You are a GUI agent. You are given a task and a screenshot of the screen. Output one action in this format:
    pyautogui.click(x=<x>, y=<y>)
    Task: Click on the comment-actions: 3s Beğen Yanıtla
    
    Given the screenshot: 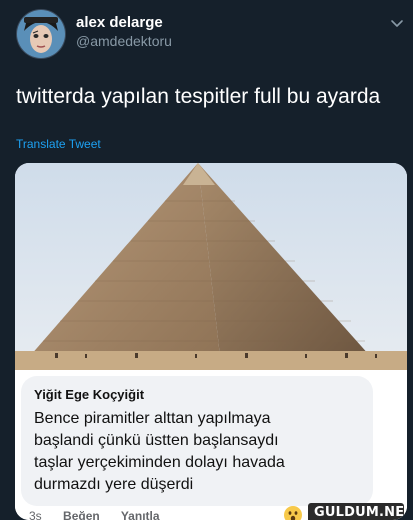 What is the action you would take?
    pyautogui.click(x=103, y=514)
    